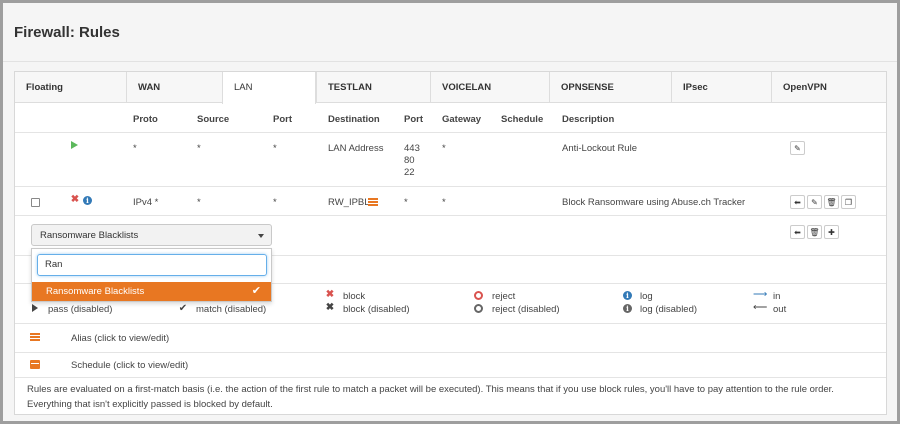 The height and width of the screenshot is (424, 900). What do you see at coordinates (760, 307) in the screenshot?
I see `arrow-left-icon: ⟵` at bounding box center [760, 307].